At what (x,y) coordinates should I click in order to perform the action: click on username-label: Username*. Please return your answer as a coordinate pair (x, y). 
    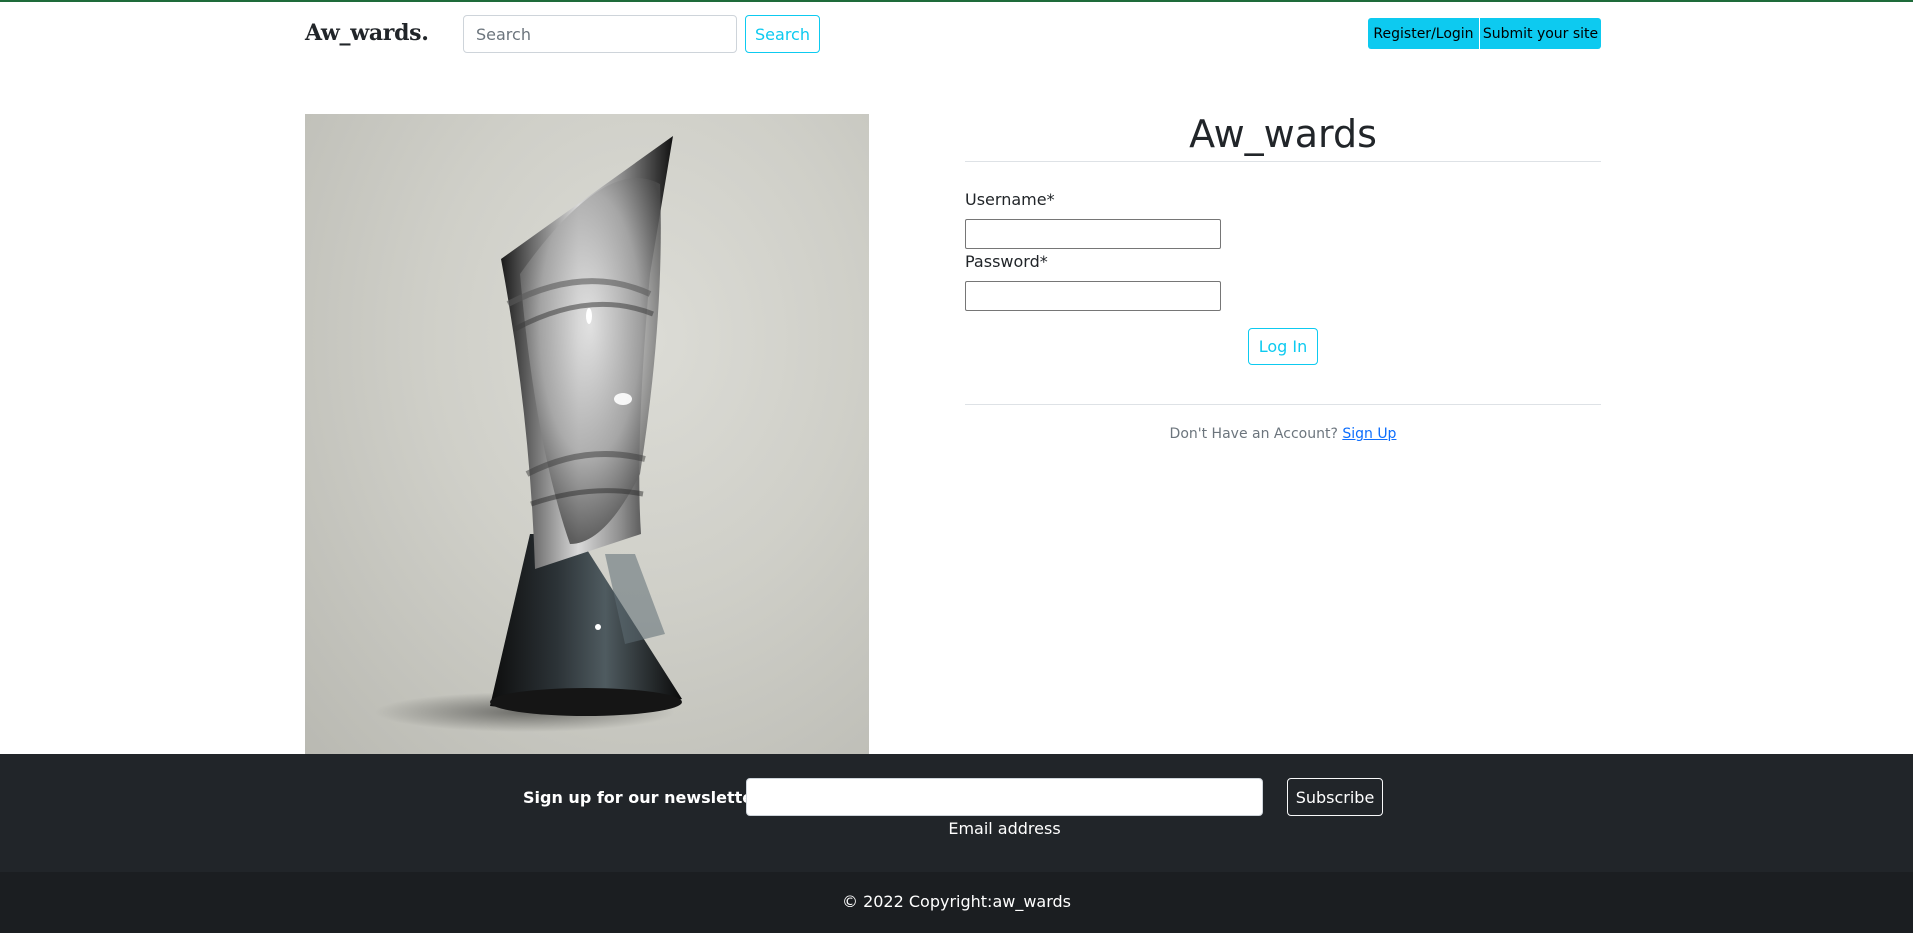
    Looking at the image, I should click on (1010, 199).